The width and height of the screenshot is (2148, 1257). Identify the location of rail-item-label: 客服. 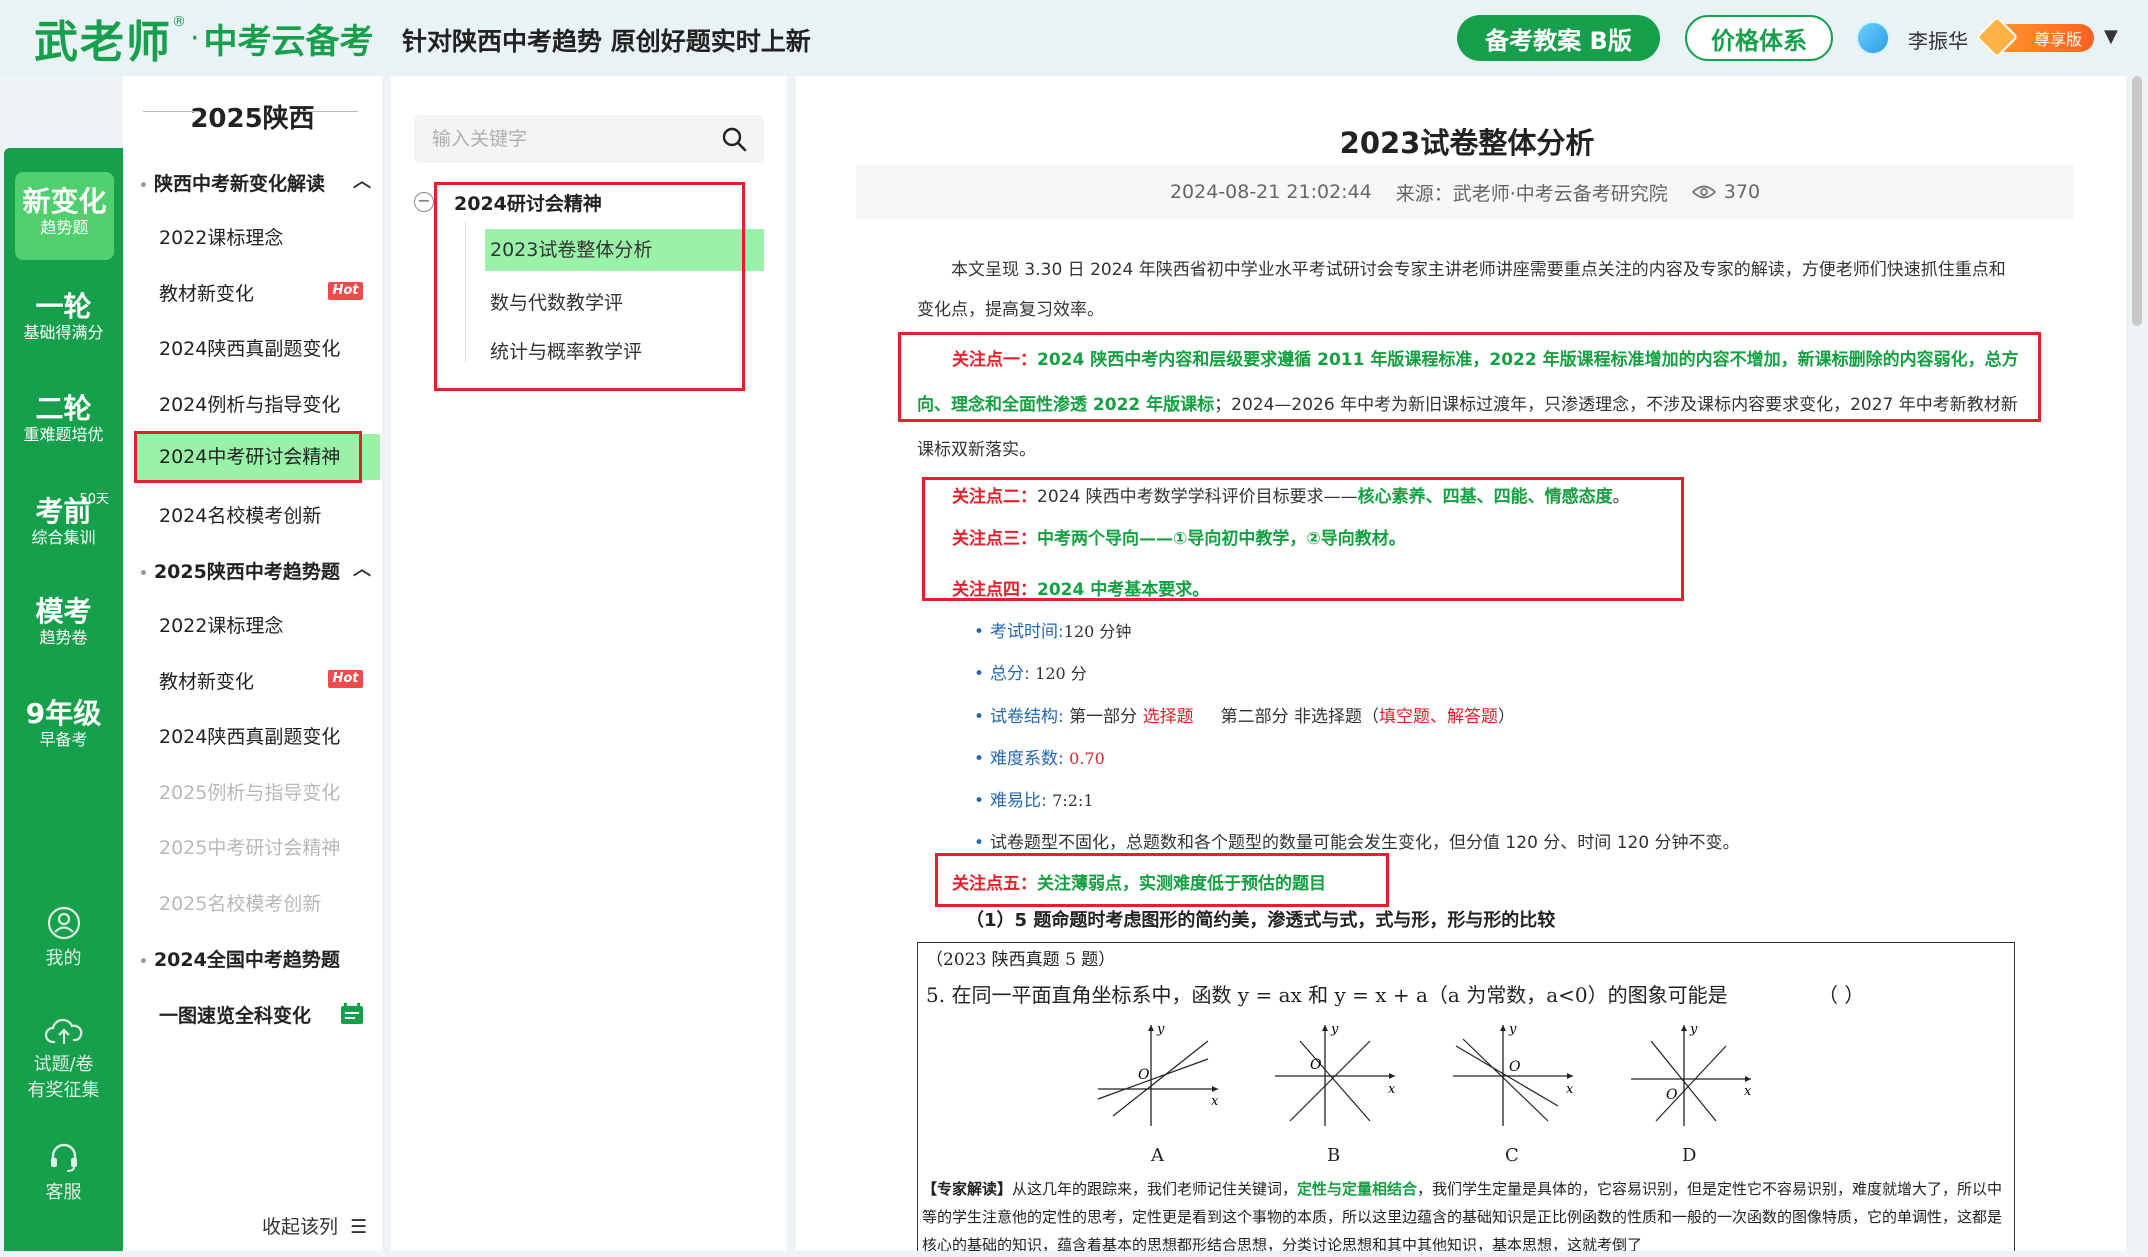
(63, 1192).